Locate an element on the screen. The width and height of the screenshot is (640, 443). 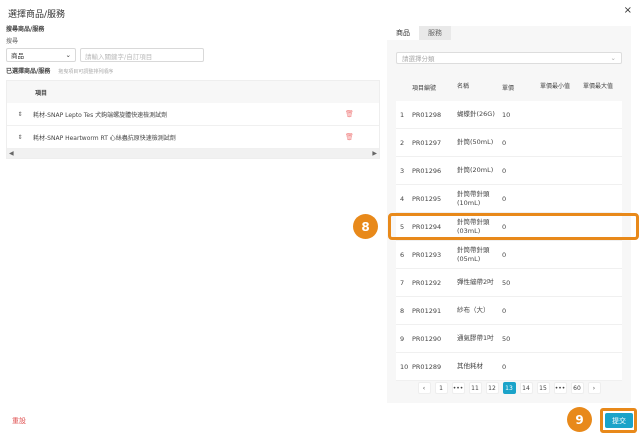
scroll-left-icon: ◀ is located at coordinates (11, 153).